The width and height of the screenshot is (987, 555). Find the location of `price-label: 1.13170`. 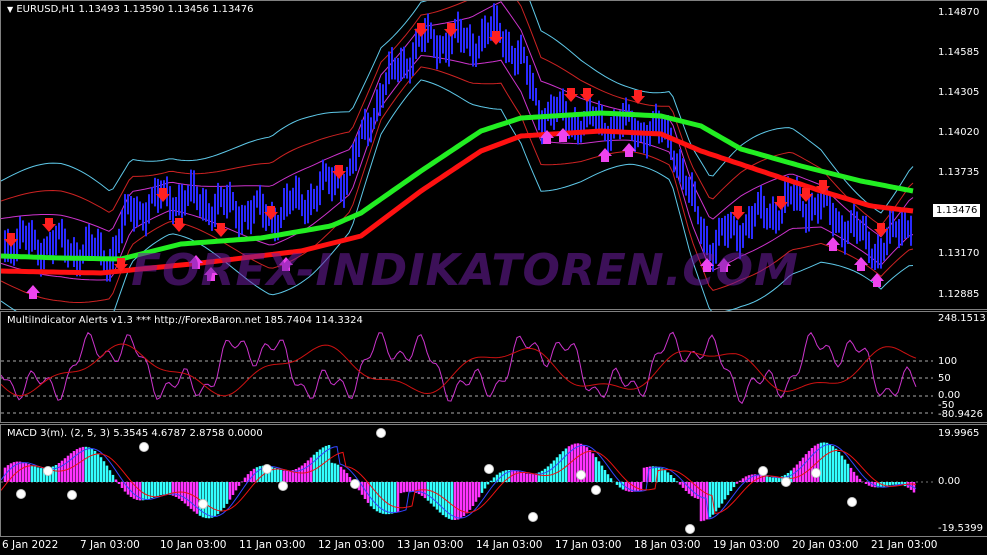

price-label: 1.13170 is located at coordinates (959, 253).